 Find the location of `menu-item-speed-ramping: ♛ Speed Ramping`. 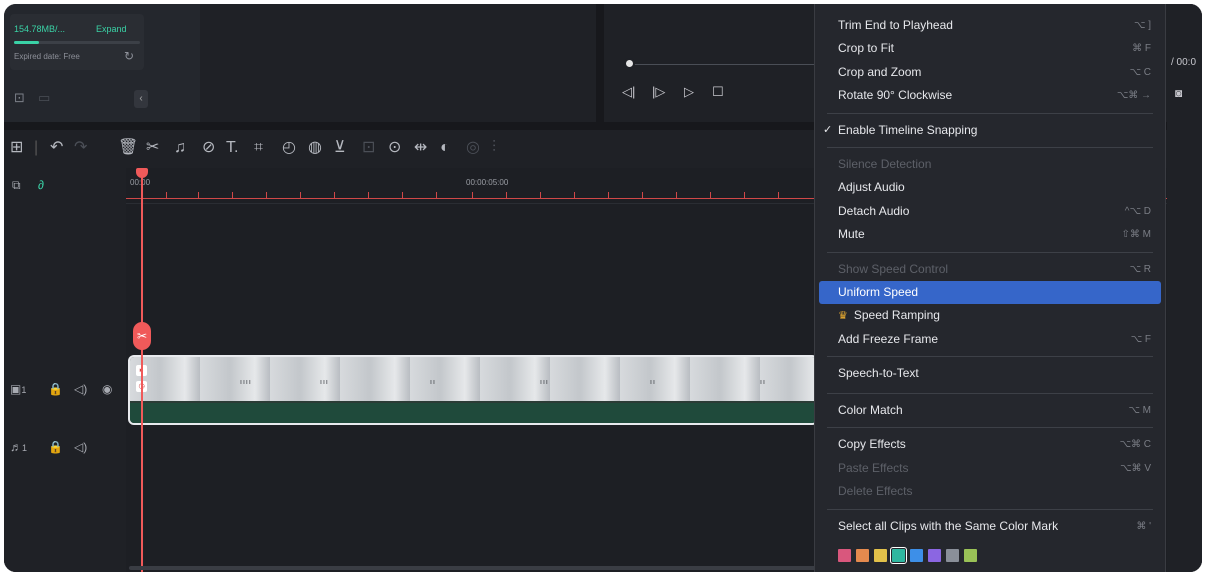

menu-item-speed-ramping: ♛ Speed Ramping is located at coordinates (990, 315).